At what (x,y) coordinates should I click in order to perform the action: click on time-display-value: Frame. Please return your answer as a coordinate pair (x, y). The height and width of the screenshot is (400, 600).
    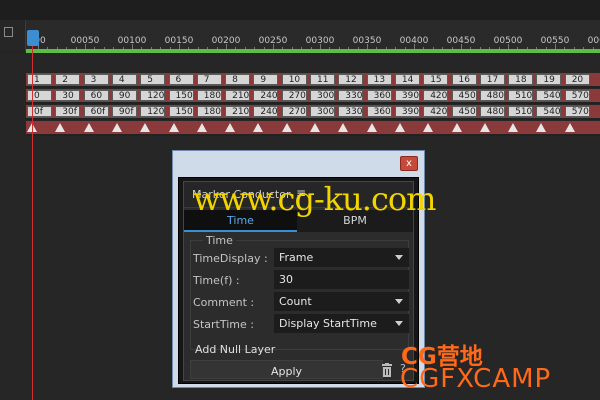
    Looking at the image, I should click on (296, 257).